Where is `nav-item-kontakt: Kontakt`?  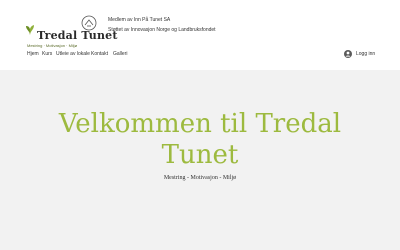 nav-item-kontakt: Kontakt is located at coordinates (99, 54).